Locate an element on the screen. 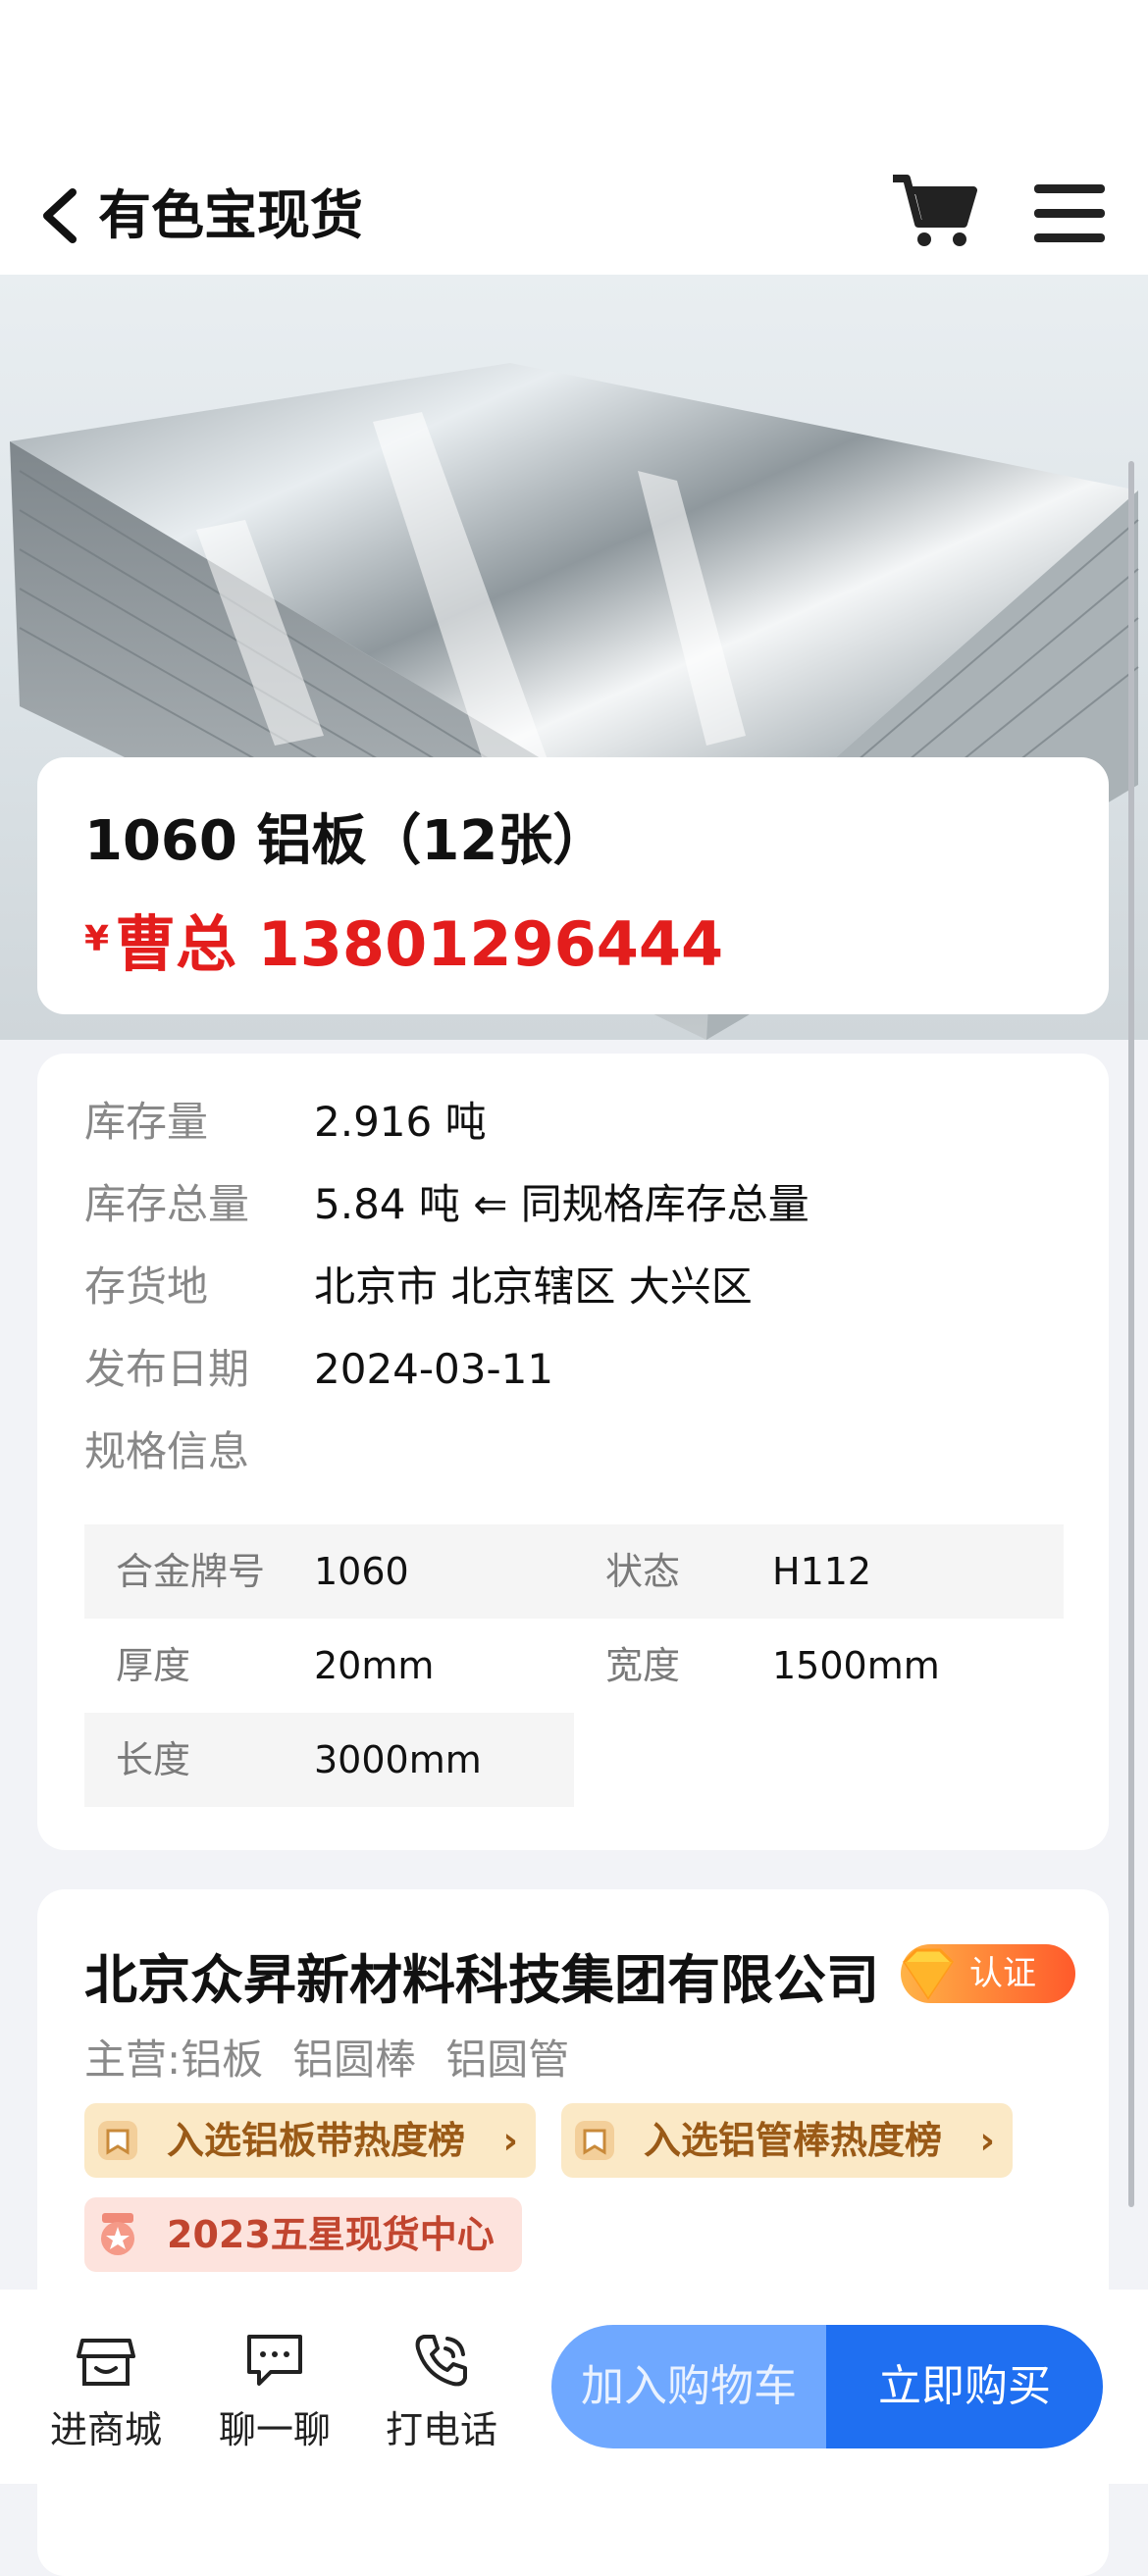 Image resolution: width=1148 pixels, height=2576 pixels. info-value: 2.916 吨 is located at coordinates (400, 1122).